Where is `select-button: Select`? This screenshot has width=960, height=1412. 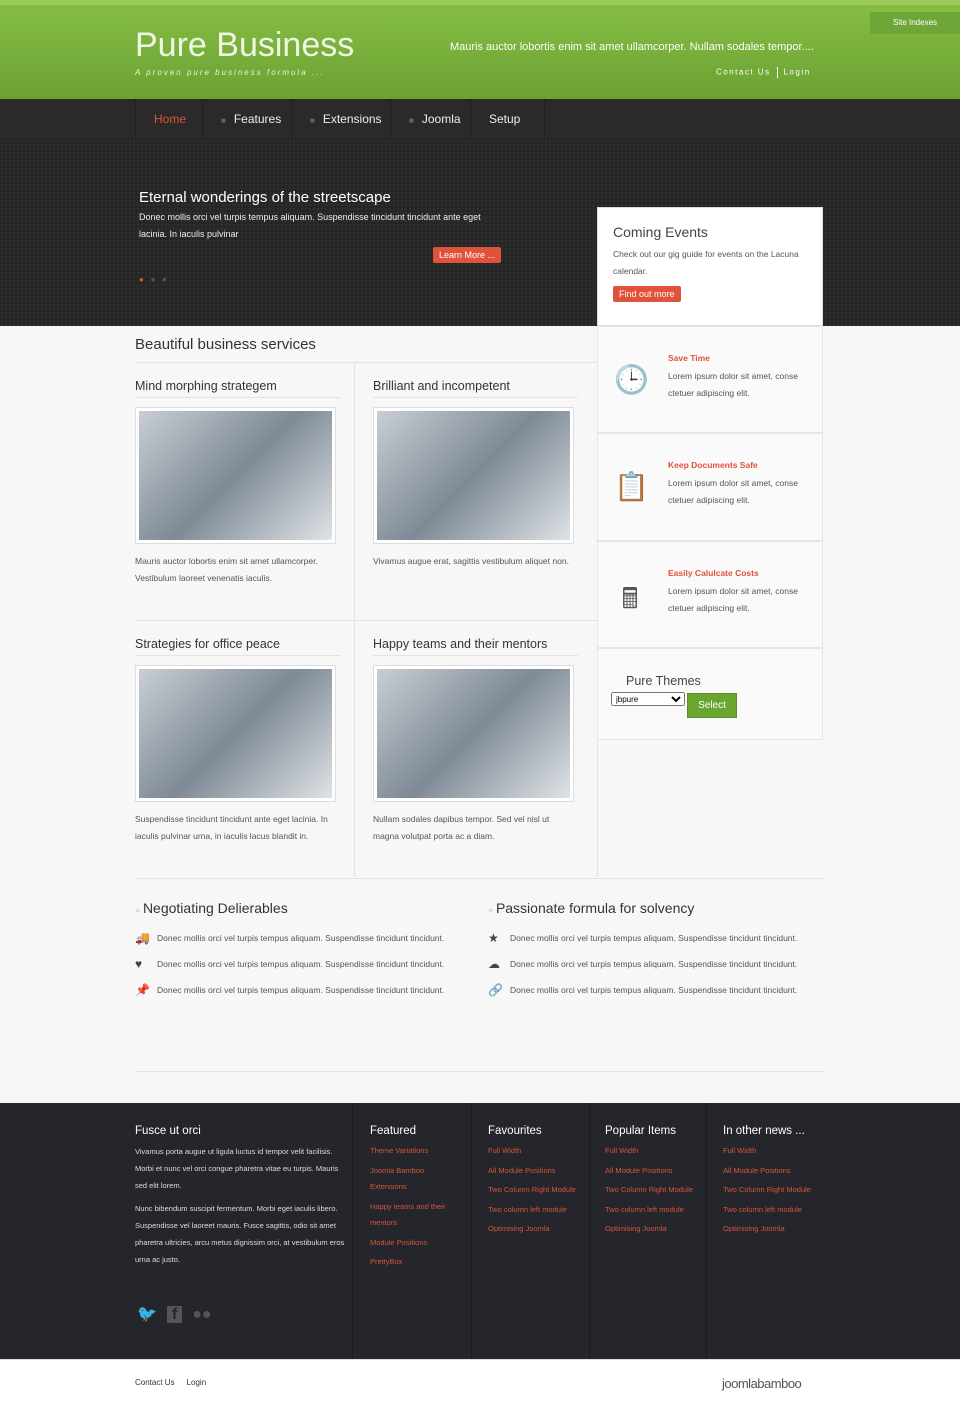 select-button: Select is located at coordinates (712, 705).